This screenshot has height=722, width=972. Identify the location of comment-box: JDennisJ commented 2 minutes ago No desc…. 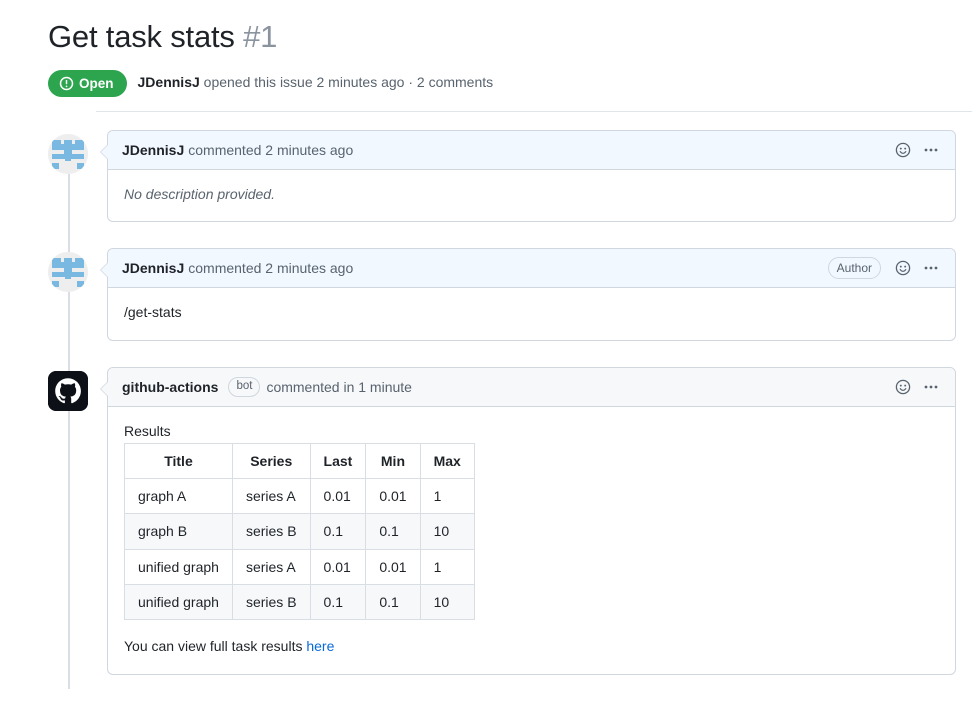
(528, 176).